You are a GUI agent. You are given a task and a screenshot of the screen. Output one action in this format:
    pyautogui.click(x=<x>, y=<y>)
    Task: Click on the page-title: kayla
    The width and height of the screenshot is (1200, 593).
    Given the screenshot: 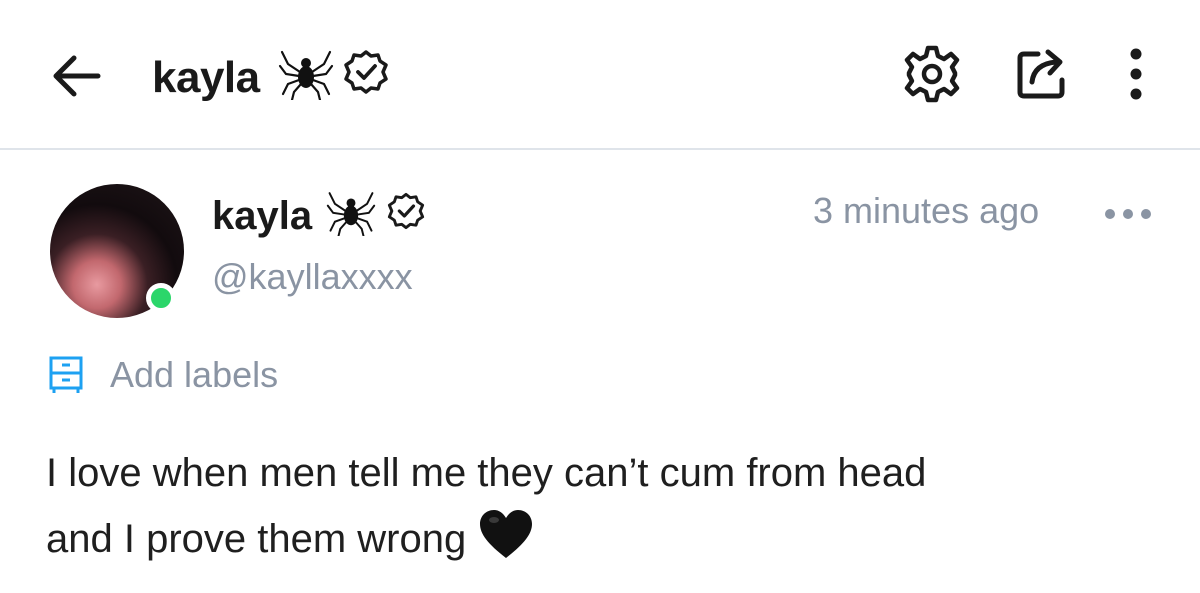 What is the action you would take?
    pyautogui.click(x=206, y=77)
    